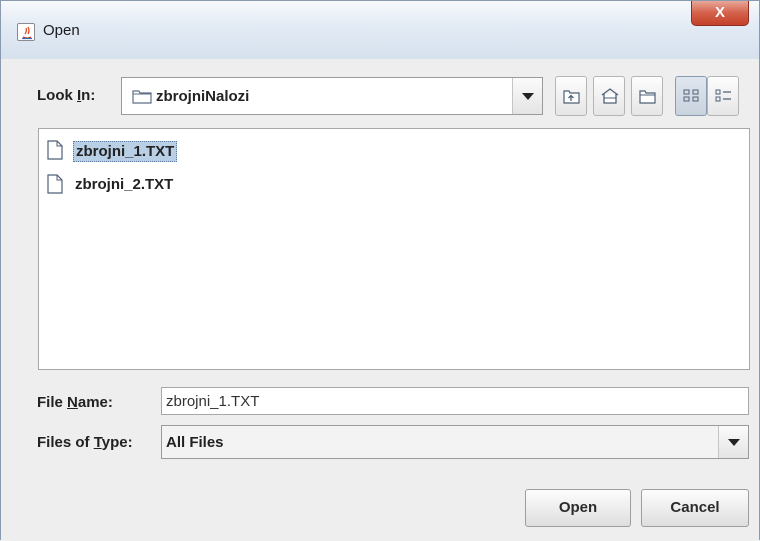 The image size is (760, 541). I want to click on file-name-label-part: File, so click(52, 402).